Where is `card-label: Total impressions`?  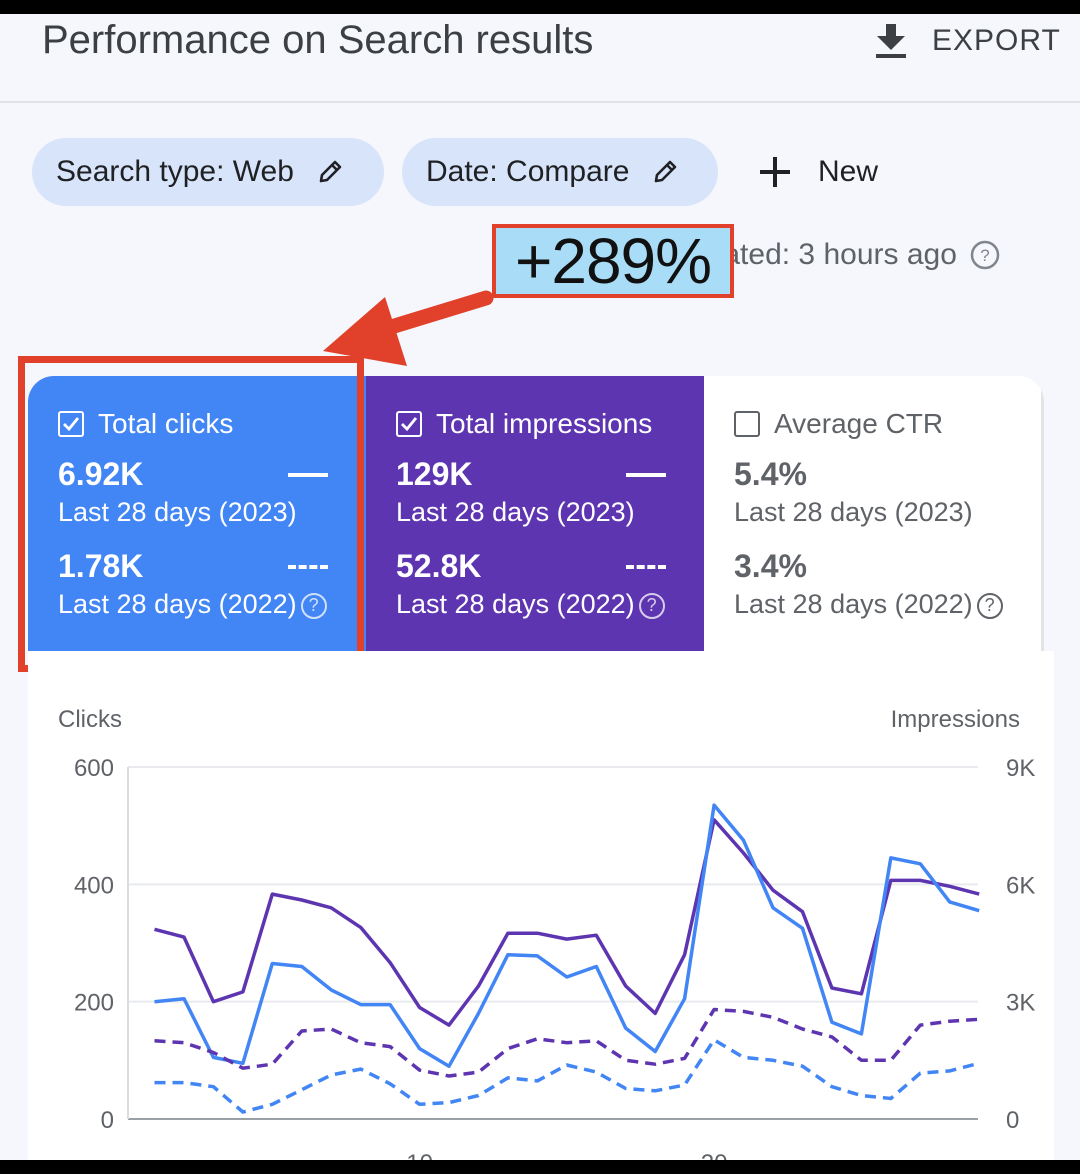
card-label: Total impressions is located at coordinates (544, 423).